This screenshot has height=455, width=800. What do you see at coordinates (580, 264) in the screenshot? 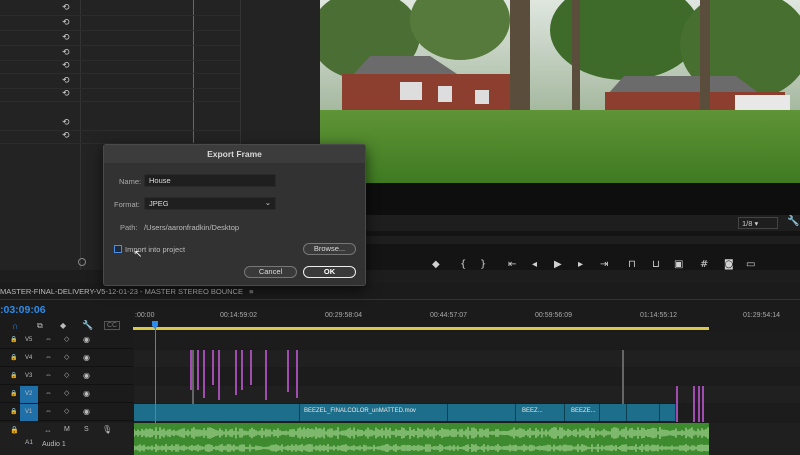
I see `step-forward-icon: ▸` at bounding box center [580, 264].